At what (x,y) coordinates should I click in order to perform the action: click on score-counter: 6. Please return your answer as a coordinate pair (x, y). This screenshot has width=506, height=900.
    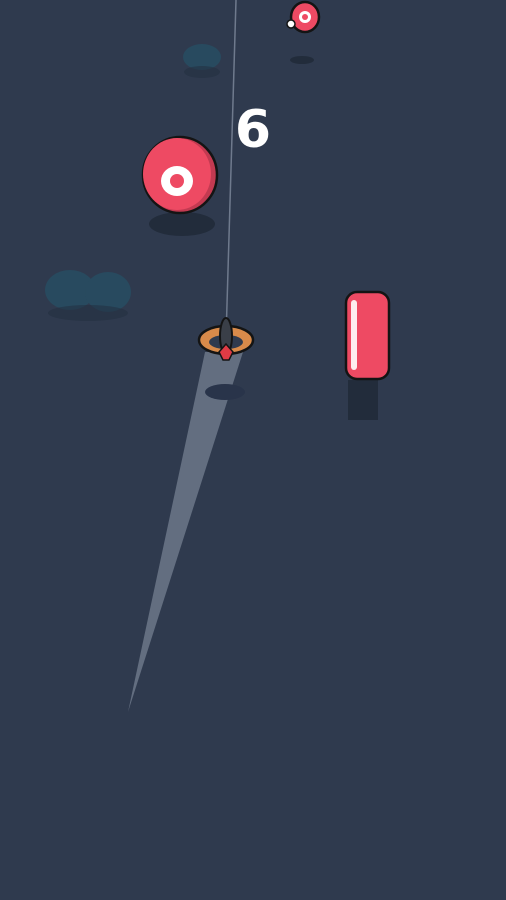
    Looking at the image, I should click on (253, 130).